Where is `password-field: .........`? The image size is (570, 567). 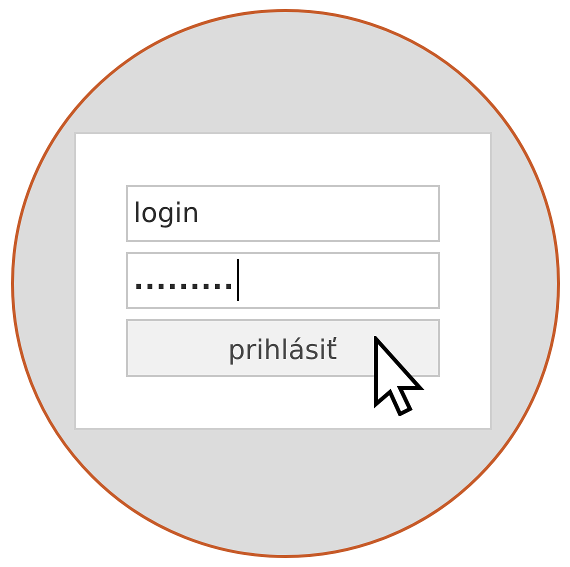
password-field: ......... is located at coordinates (283, 280).